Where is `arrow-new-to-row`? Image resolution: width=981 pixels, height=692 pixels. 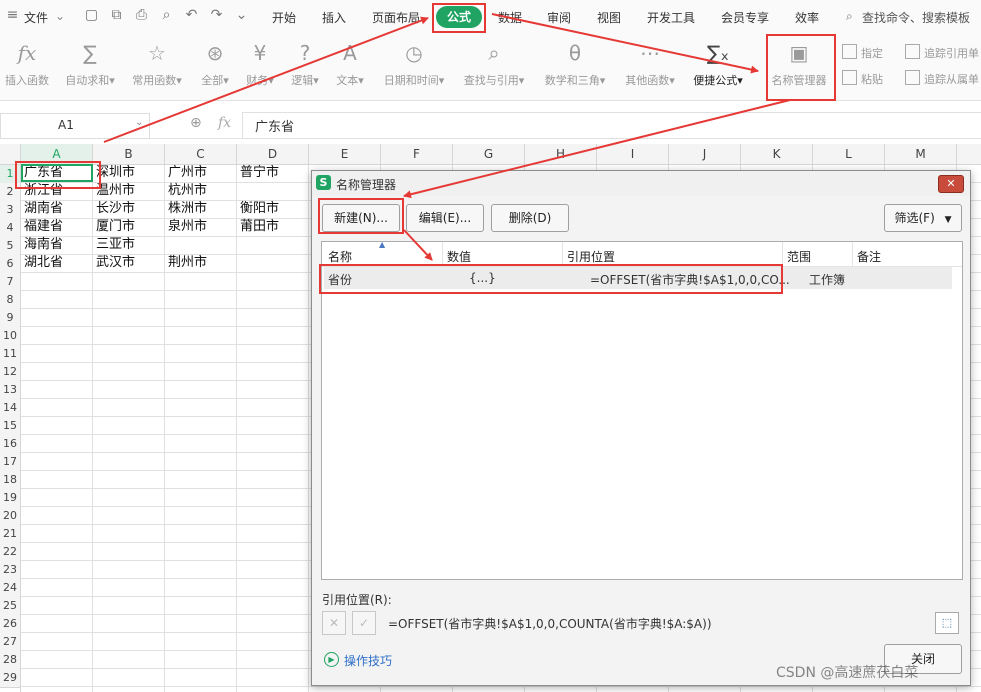 arrow-new-to-row is located at coordinates (418, 245).